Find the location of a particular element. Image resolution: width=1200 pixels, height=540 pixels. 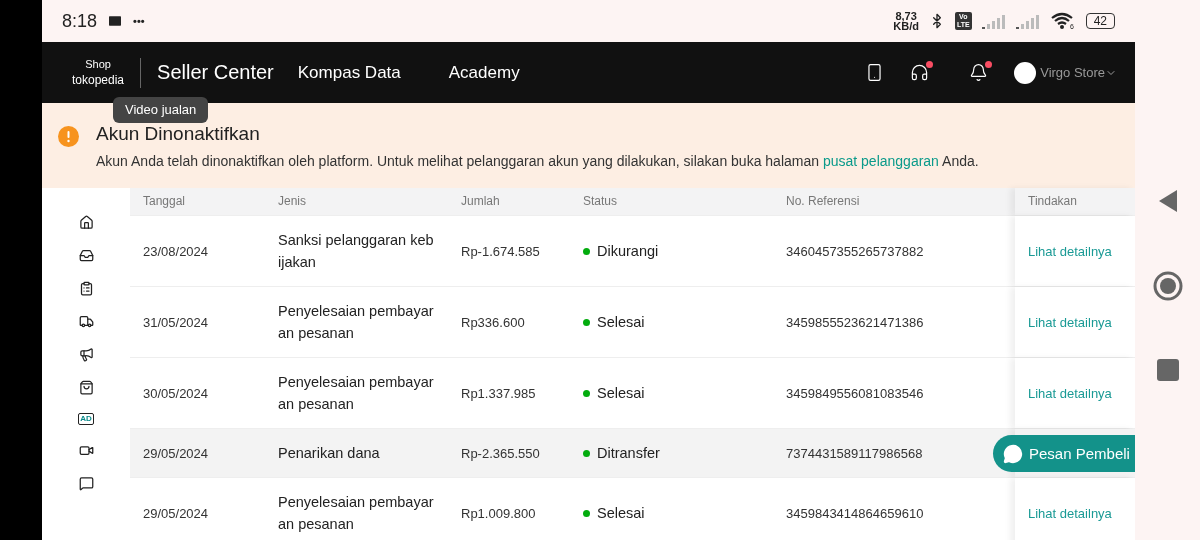

amount-cell: Rp-1.674.585 is located at coordinates (500, 251).